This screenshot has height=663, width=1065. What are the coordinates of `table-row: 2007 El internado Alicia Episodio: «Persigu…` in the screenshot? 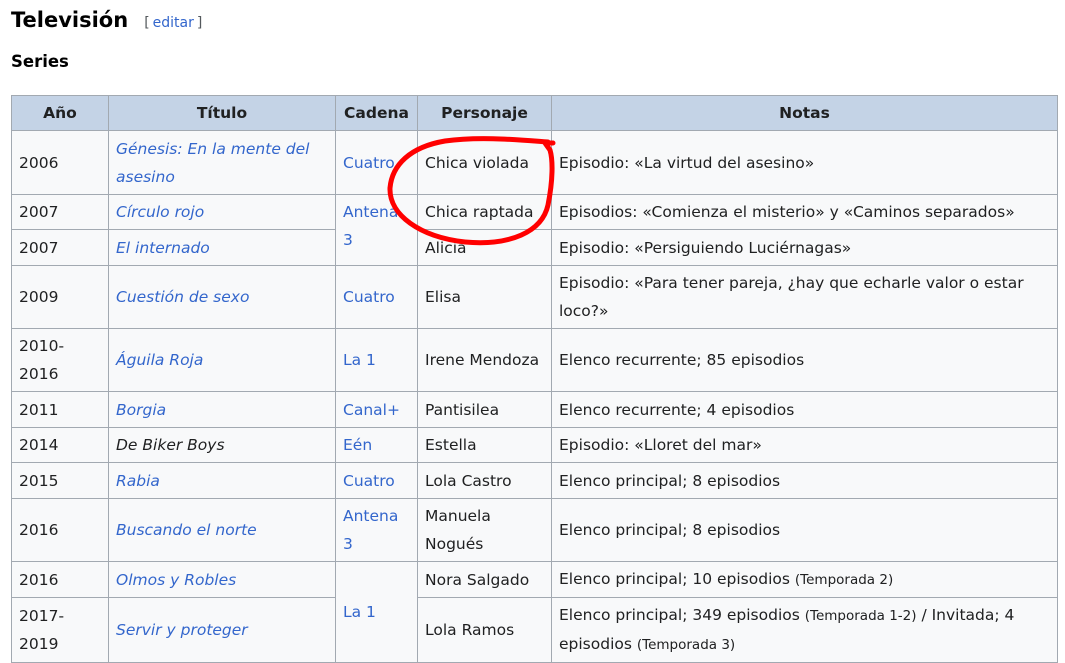 It's located at (534, 247).